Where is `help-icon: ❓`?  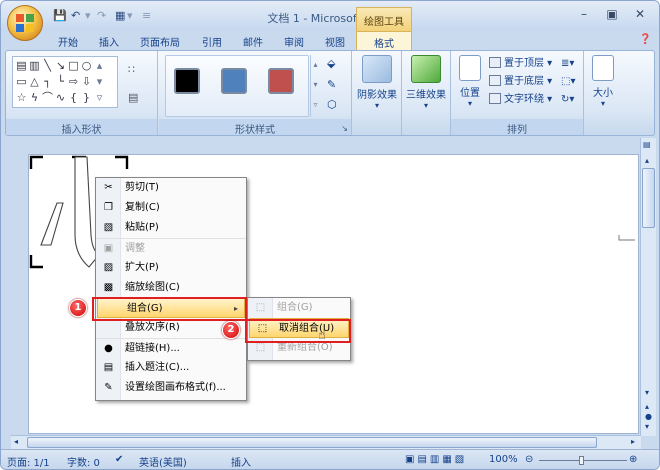 help-icon: ❓ is located at coordinates (645, 42).